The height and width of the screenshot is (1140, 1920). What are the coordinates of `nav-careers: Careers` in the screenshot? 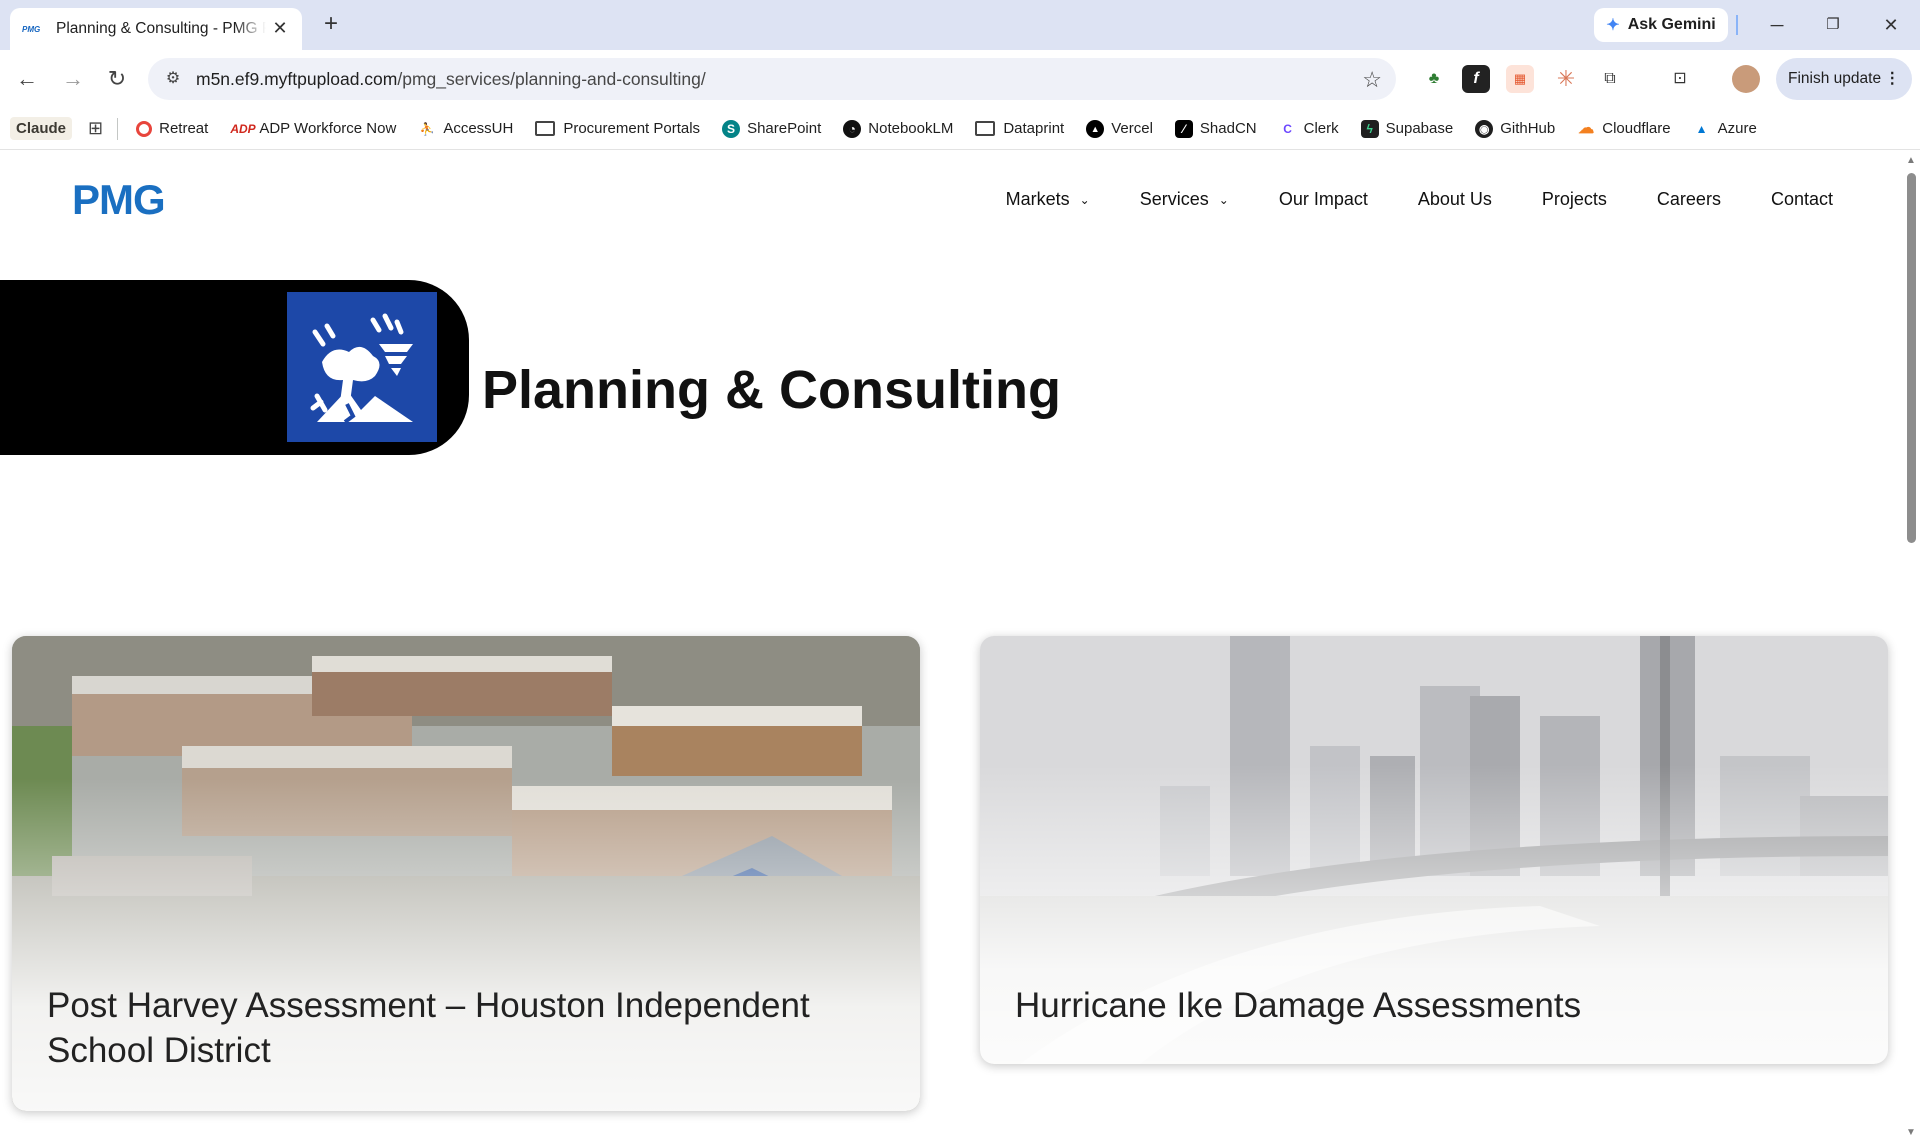 It's located at (1689, 199).